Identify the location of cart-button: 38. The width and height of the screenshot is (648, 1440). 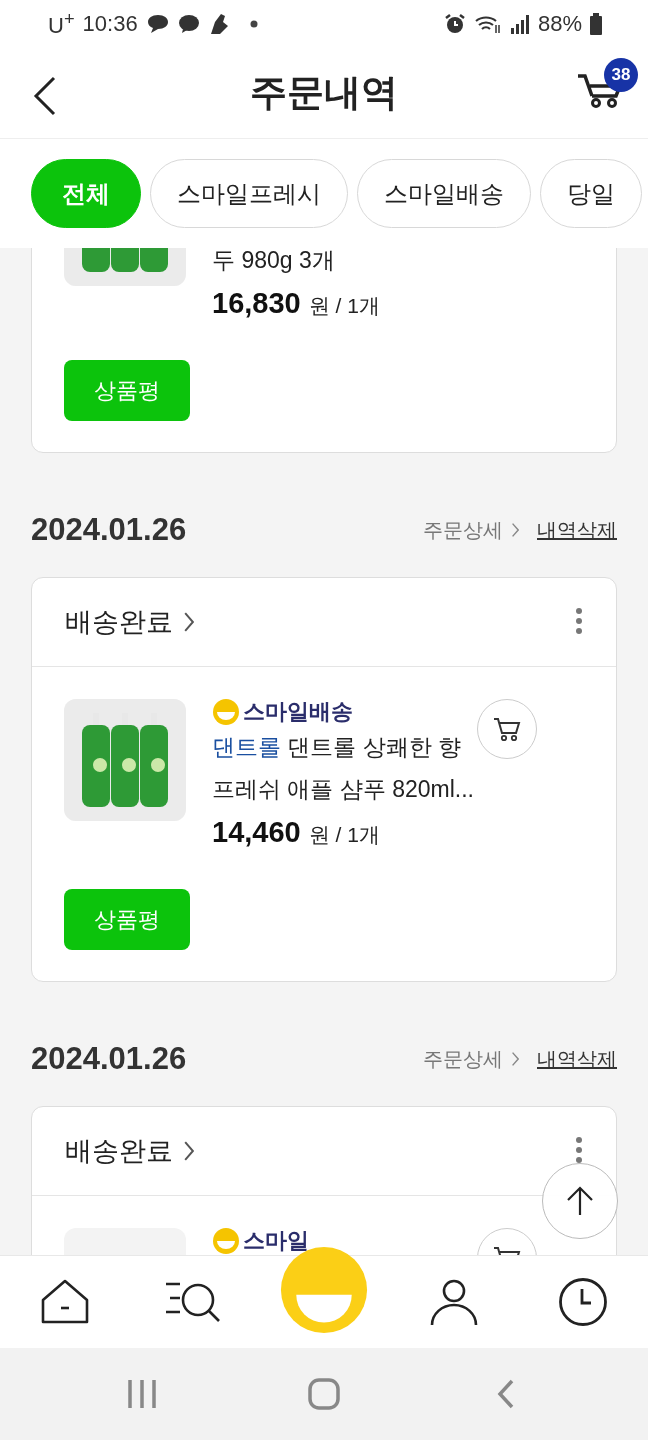
(608, 83).